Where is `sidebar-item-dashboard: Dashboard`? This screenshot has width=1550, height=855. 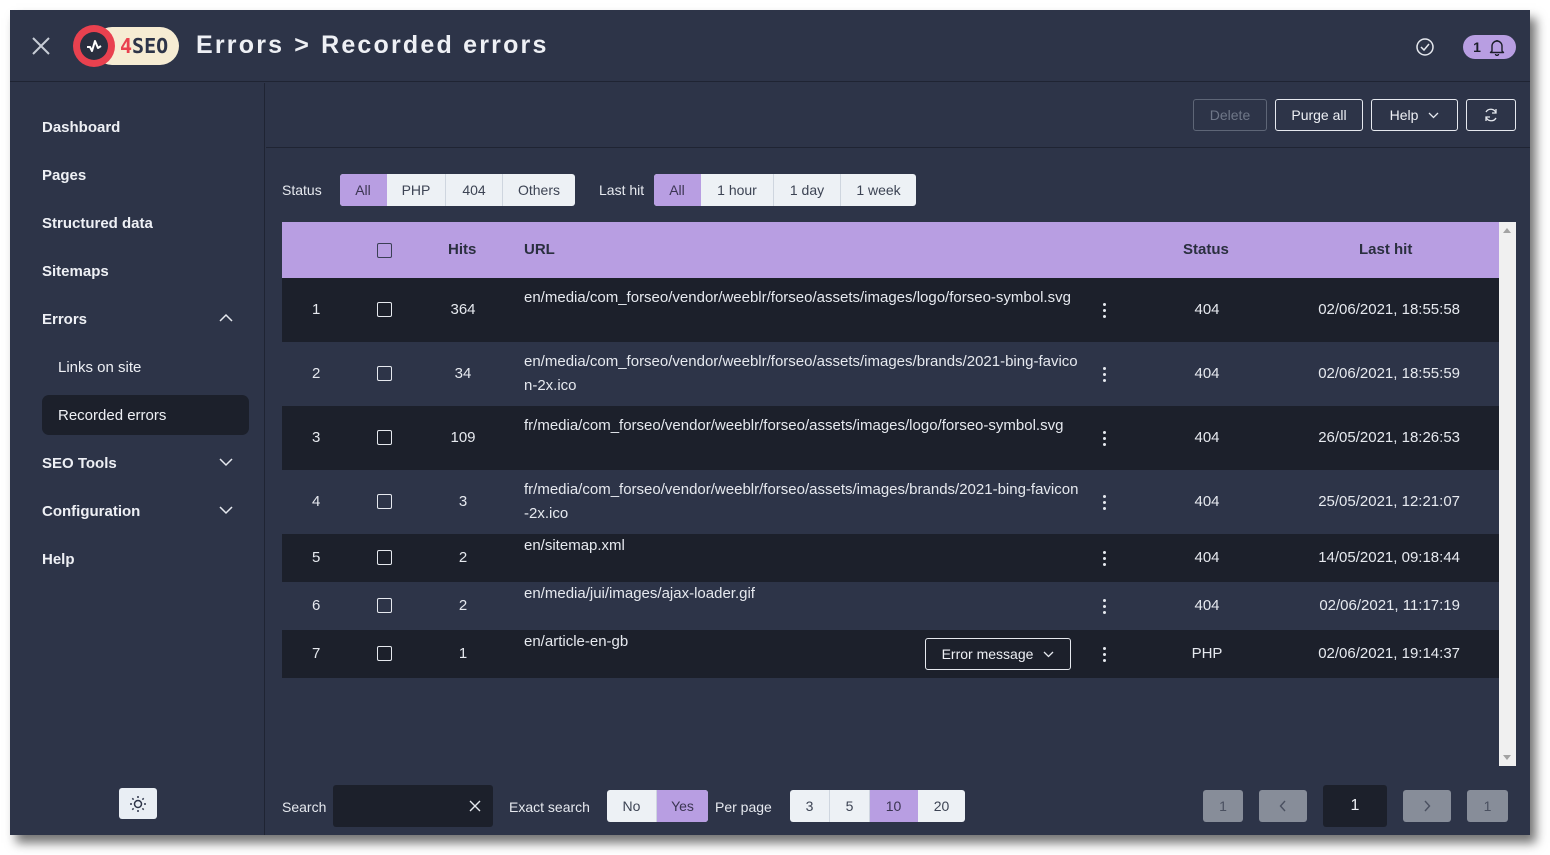
sidebar-item-dashboard: Dashboard is located at coordinates (145, 127).